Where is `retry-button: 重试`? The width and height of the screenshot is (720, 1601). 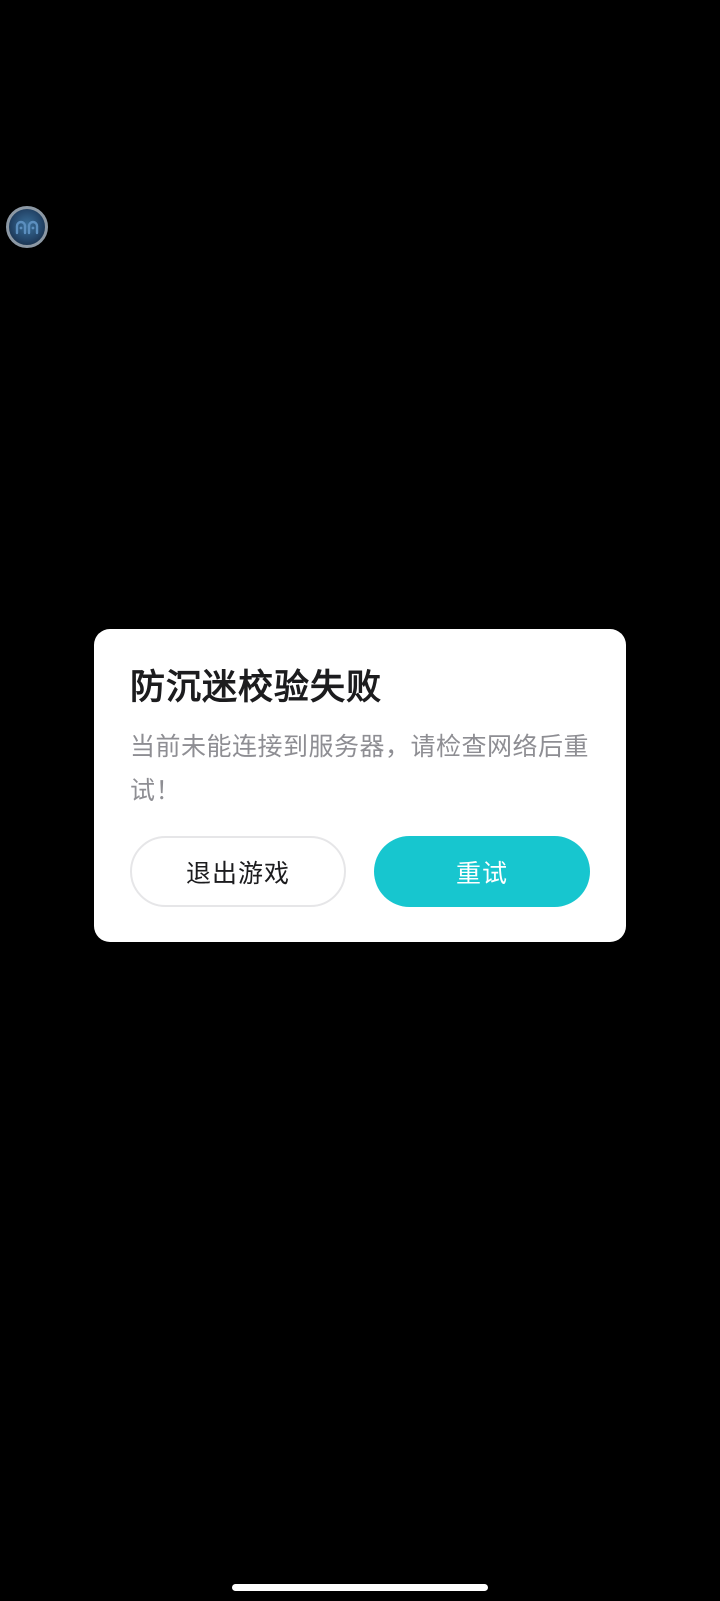 retry-button: 重试 is located at coordinates (482, 871).